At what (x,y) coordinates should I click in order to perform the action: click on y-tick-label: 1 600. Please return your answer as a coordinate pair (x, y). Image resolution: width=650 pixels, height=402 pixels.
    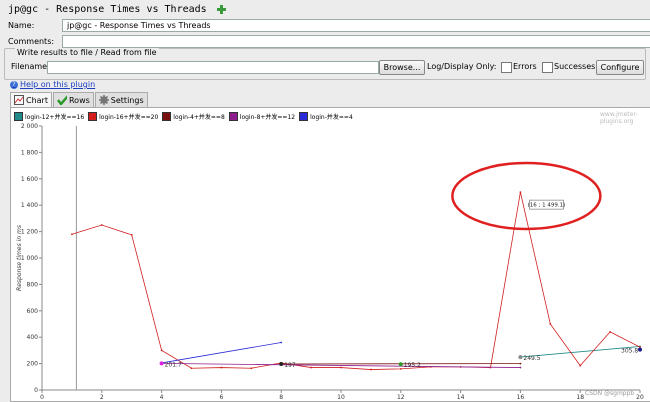
    Looking at the image, I should click on (29, 179).